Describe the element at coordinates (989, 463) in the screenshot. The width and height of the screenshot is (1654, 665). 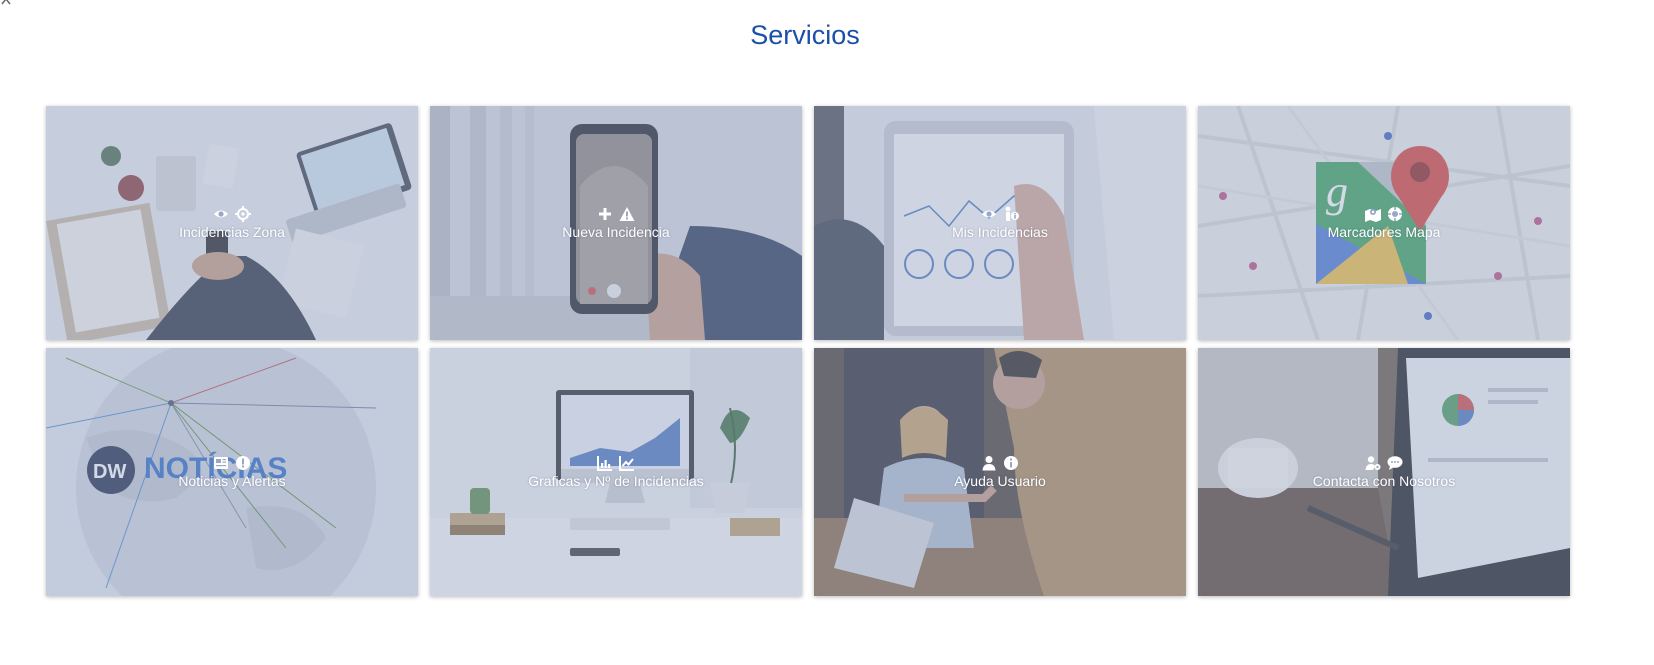
I see `user-icon` at that location.